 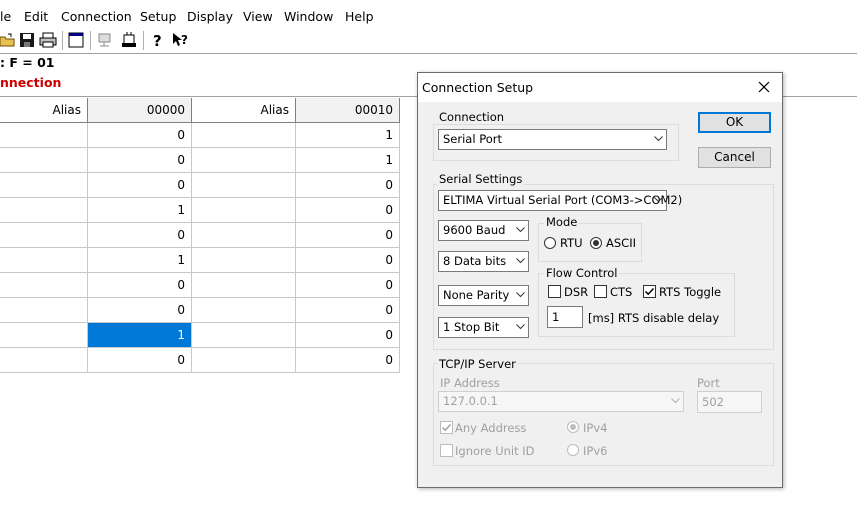 What do you see at coordinates (573, 450) in the screenshot?
I see `ipv6-radio` at bounding box center [573, 450].